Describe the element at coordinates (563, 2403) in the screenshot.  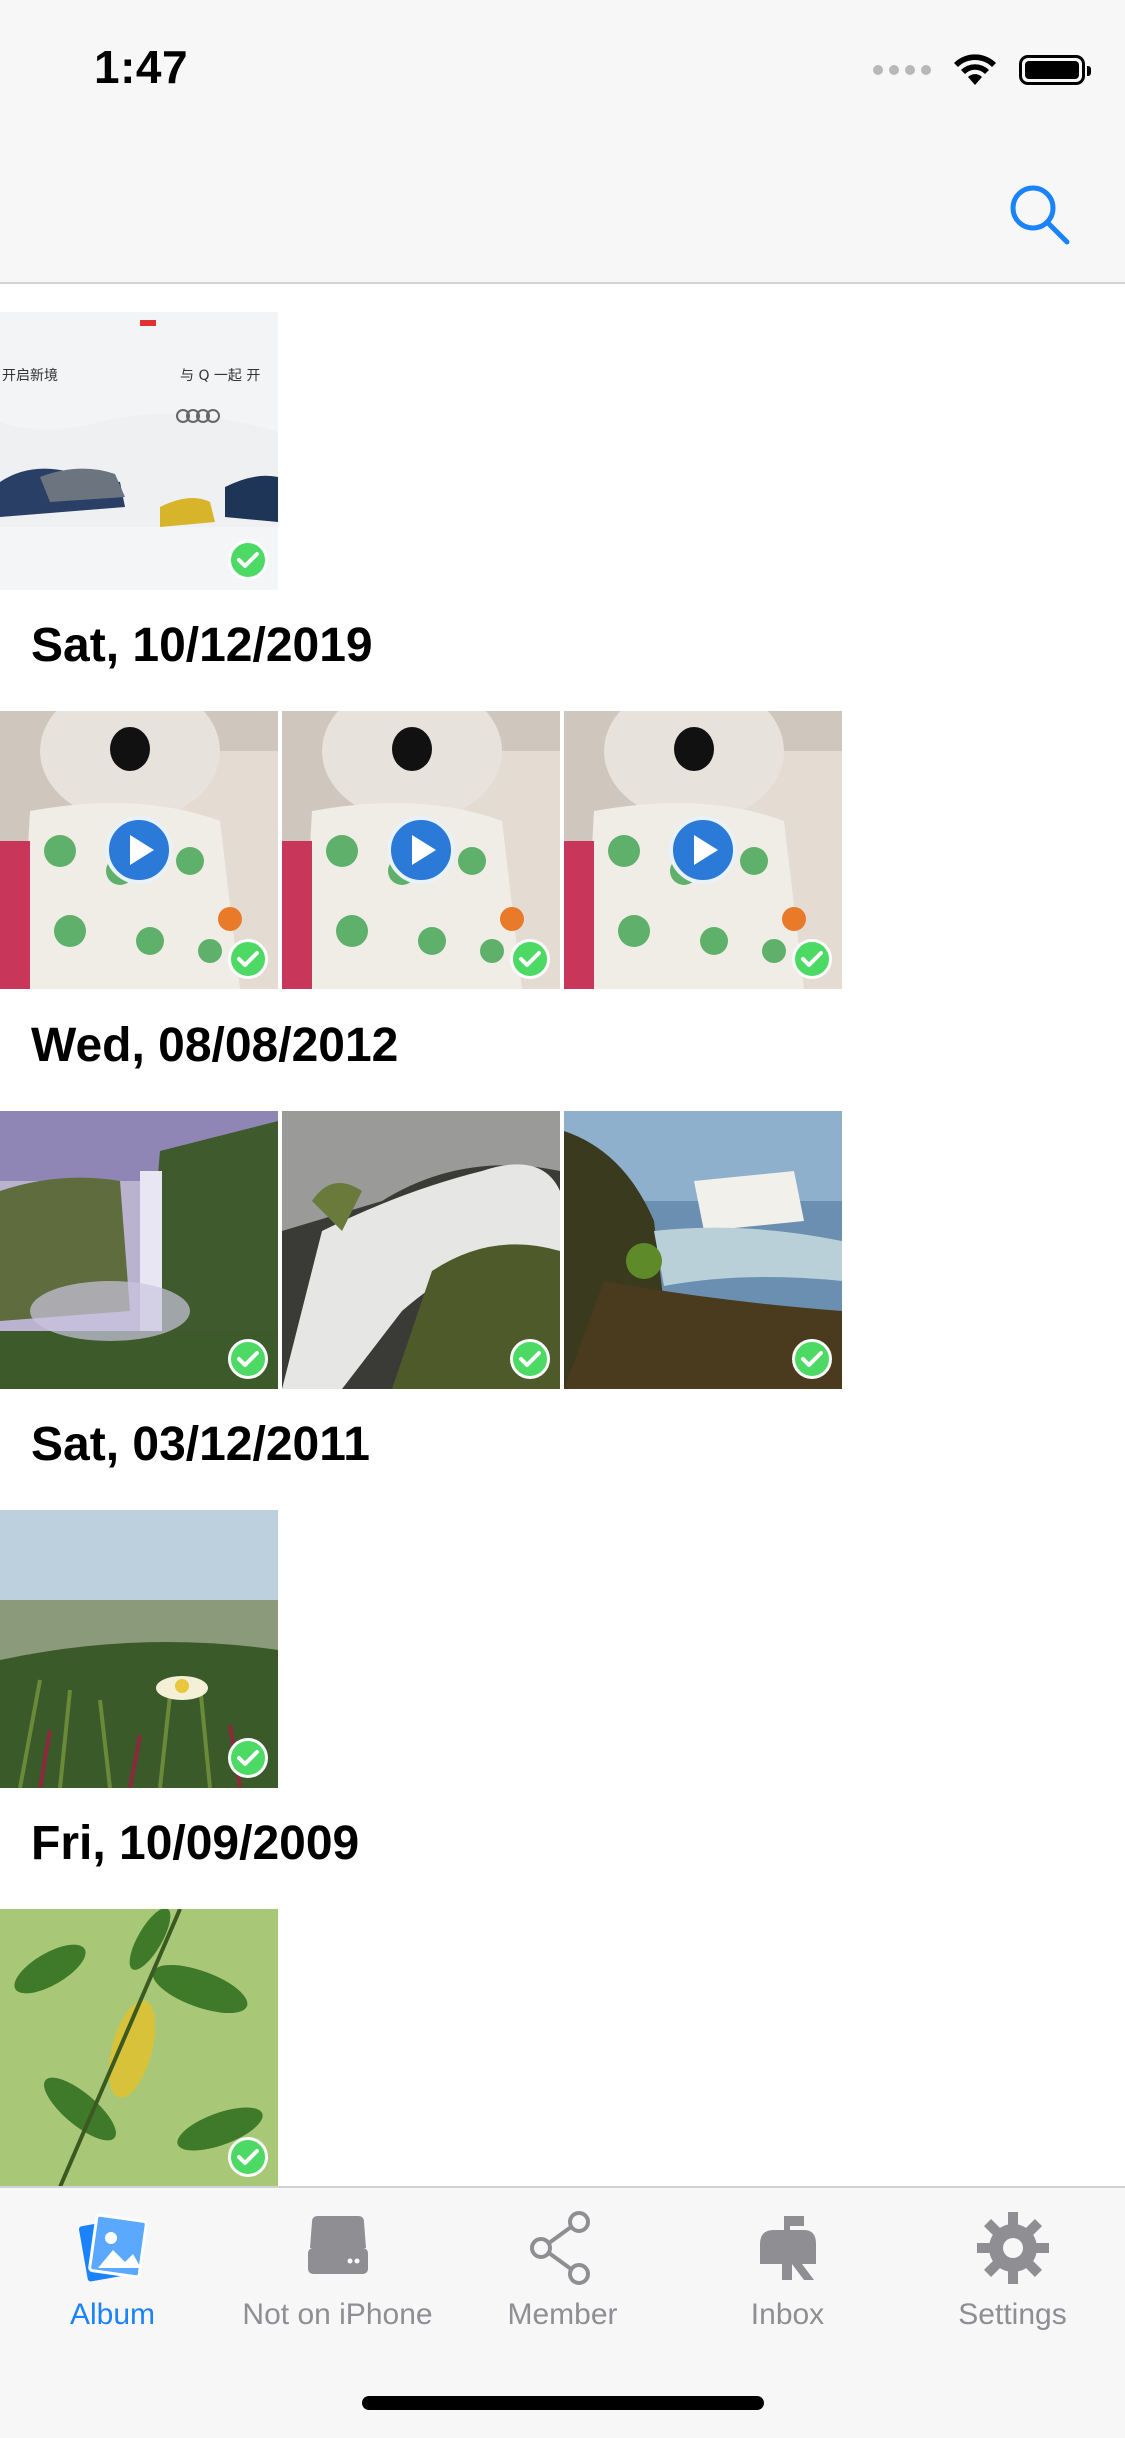
I see `home-indicator` at that location.